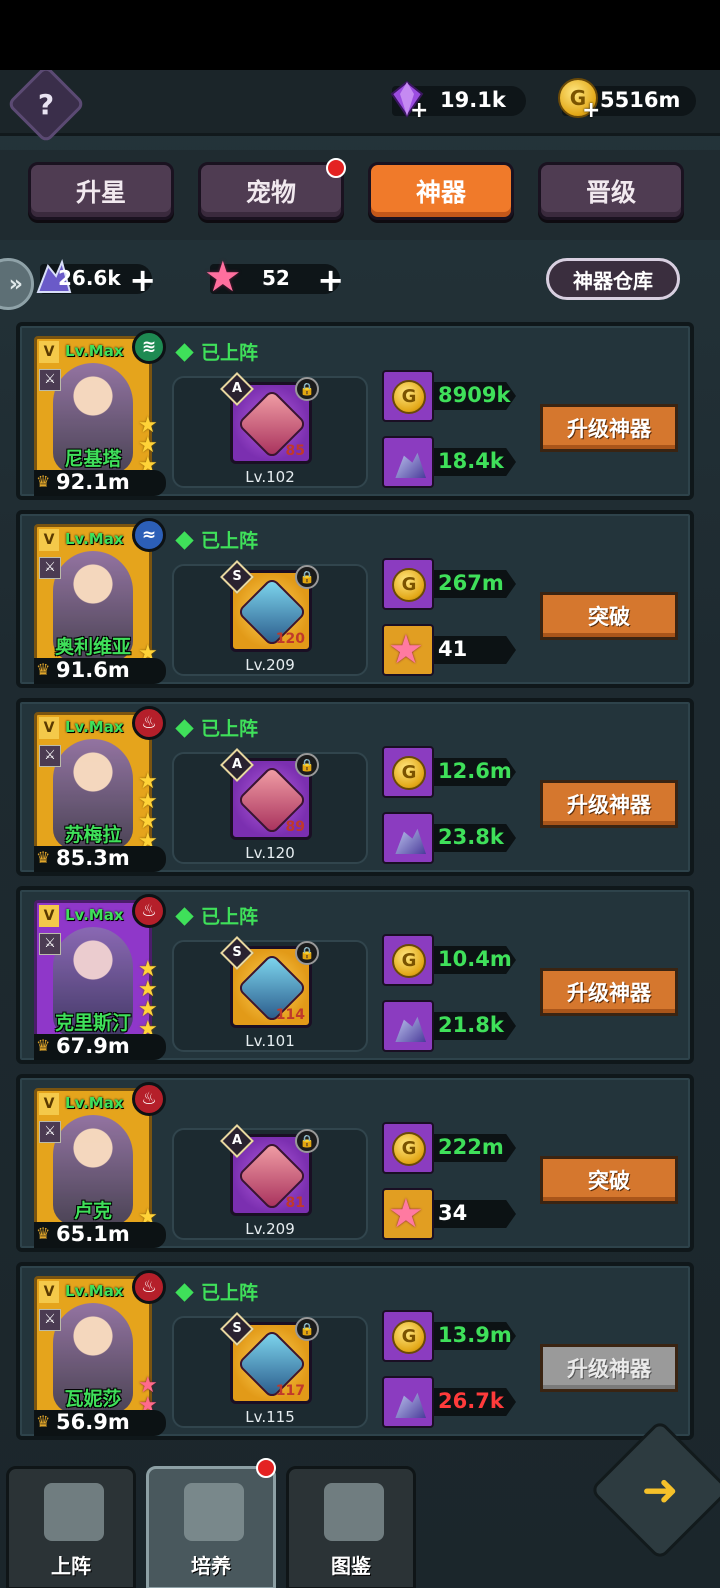  What do you see at coordinates (71, 1527) in the screenshot?
I see `nav-deploy: 上阵` at bounding box center [71, 1527].